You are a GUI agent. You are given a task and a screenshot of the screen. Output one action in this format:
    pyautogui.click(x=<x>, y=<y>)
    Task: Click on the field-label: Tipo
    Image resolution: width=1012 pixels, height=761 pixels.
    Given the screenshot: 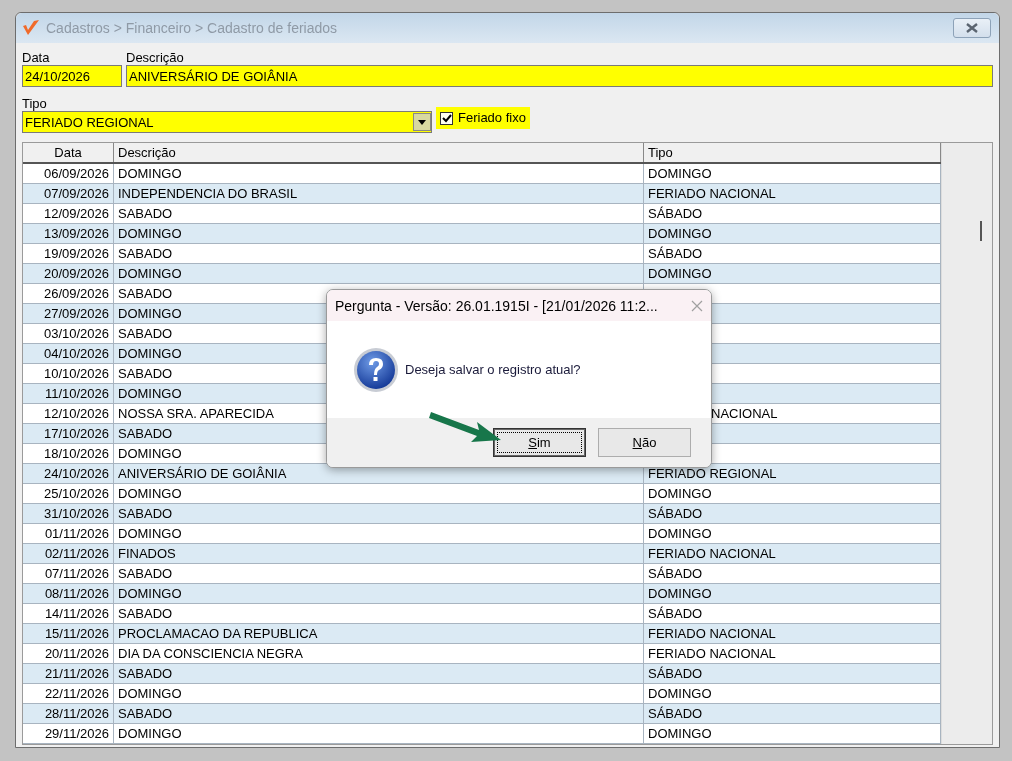 What is the action you would take?
    pyautogui.click(x=35, y=104)
    